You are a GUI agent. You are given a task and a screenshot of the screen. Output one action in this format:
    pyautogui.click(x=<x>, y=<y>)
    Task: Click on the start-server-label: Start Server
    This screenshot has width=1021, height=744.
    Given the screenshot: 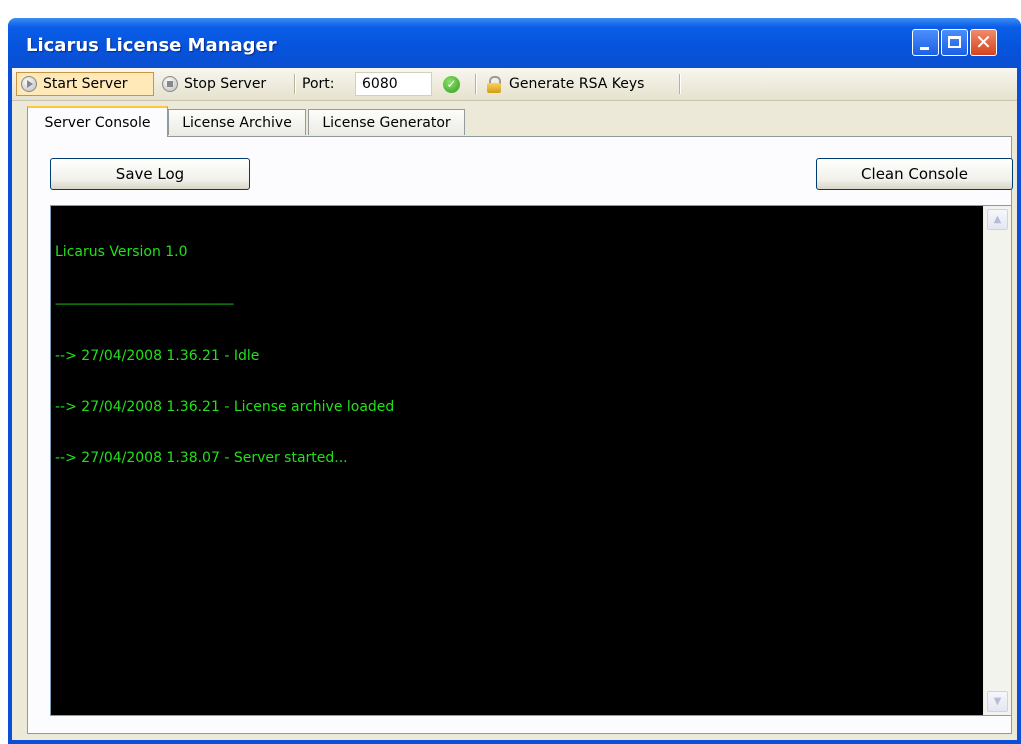 What is the action you would take?
    pyautogui.click(x=85, y=84)
    